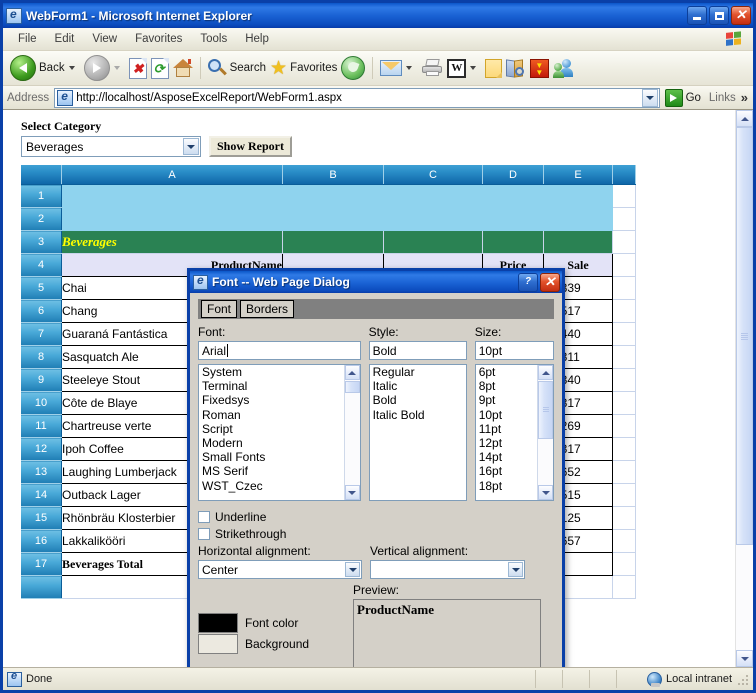 The height and width of the screenshot is (693, 756). I want to click on column-header-a: A, so click(172, 175).